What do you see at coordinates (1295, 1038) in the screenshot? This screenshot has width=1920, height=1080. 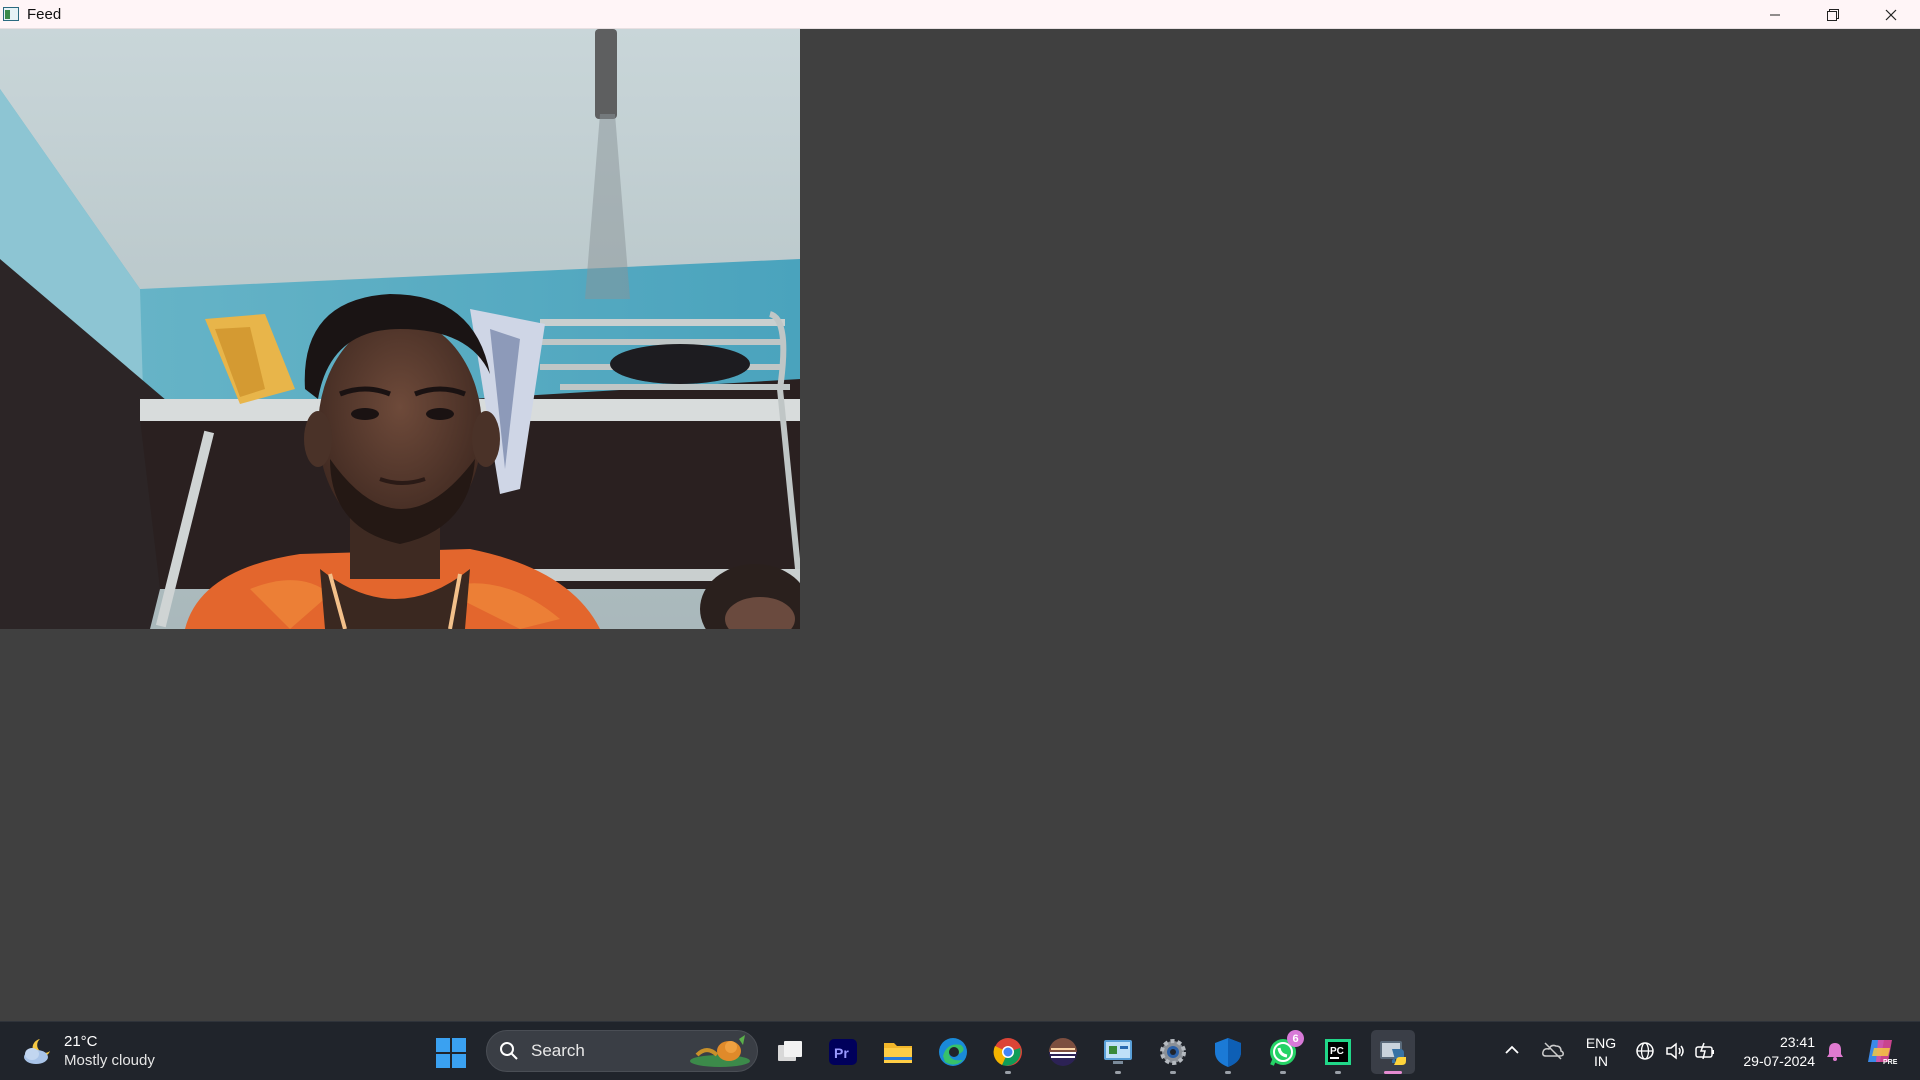 I see `notification-badge: 6` at bounding box center [1295, 1038].